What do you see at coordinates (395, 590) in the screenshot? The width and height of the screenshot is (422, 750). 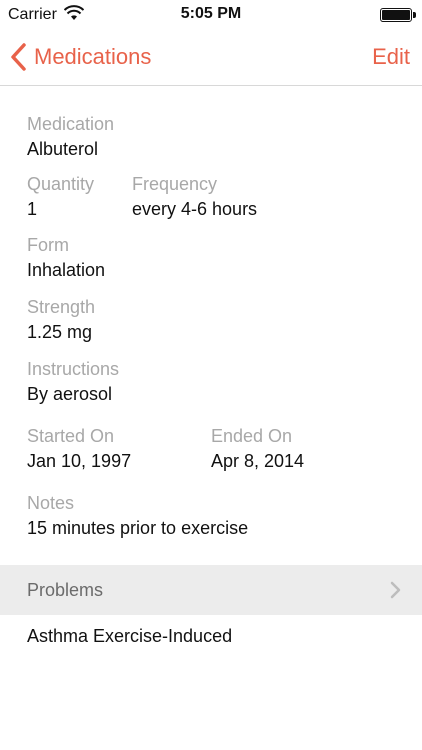 I see `chevron-right-icon` at bounding box center [395, 590].